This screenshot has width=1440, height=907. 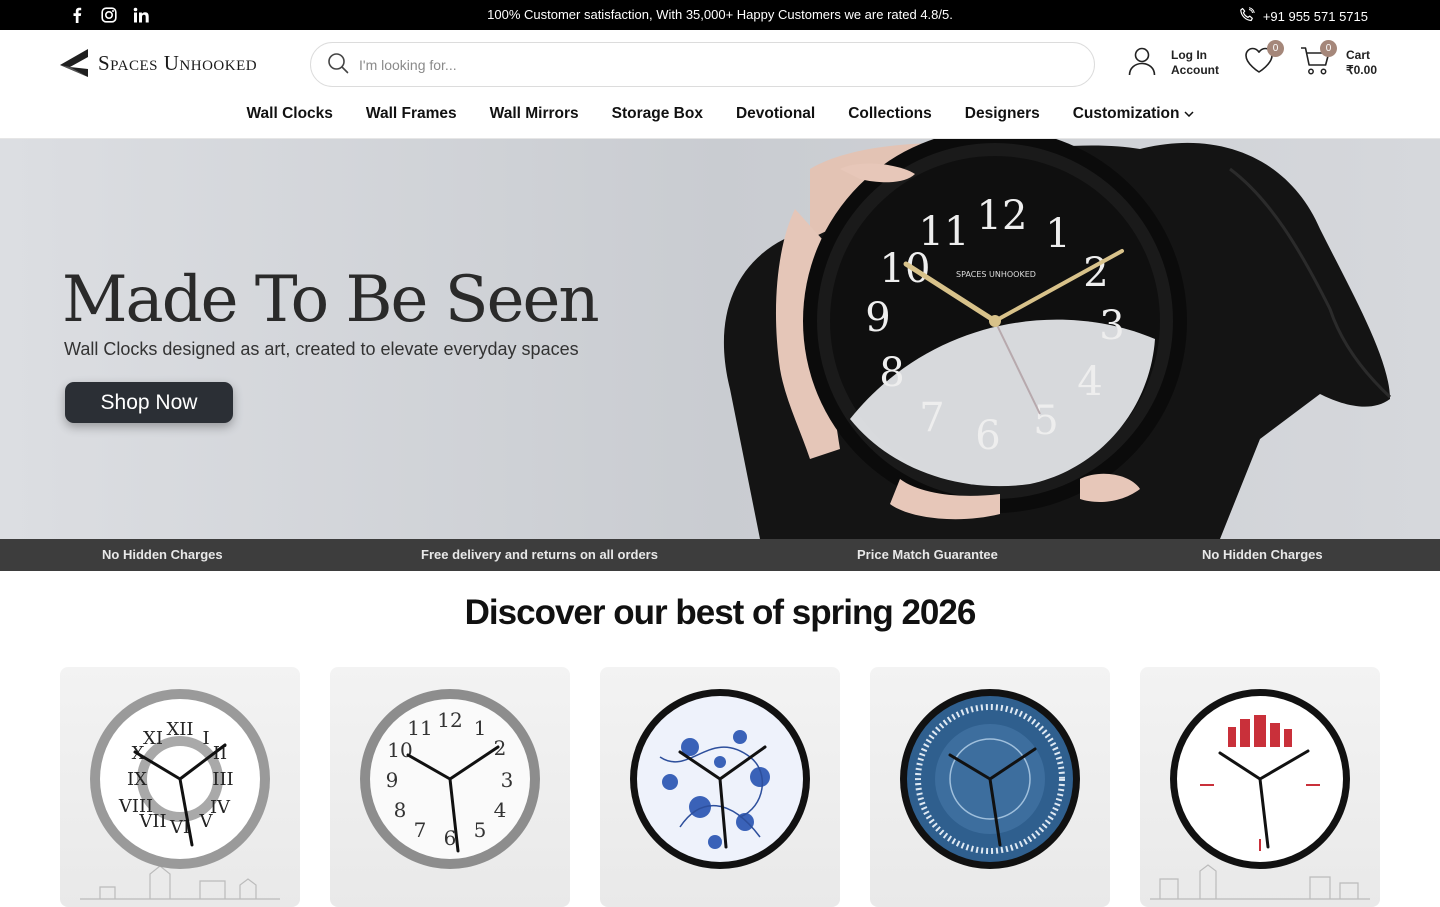 I want to click on cart-summary: Cart ₹0.00, so click(x=1361, y=63).